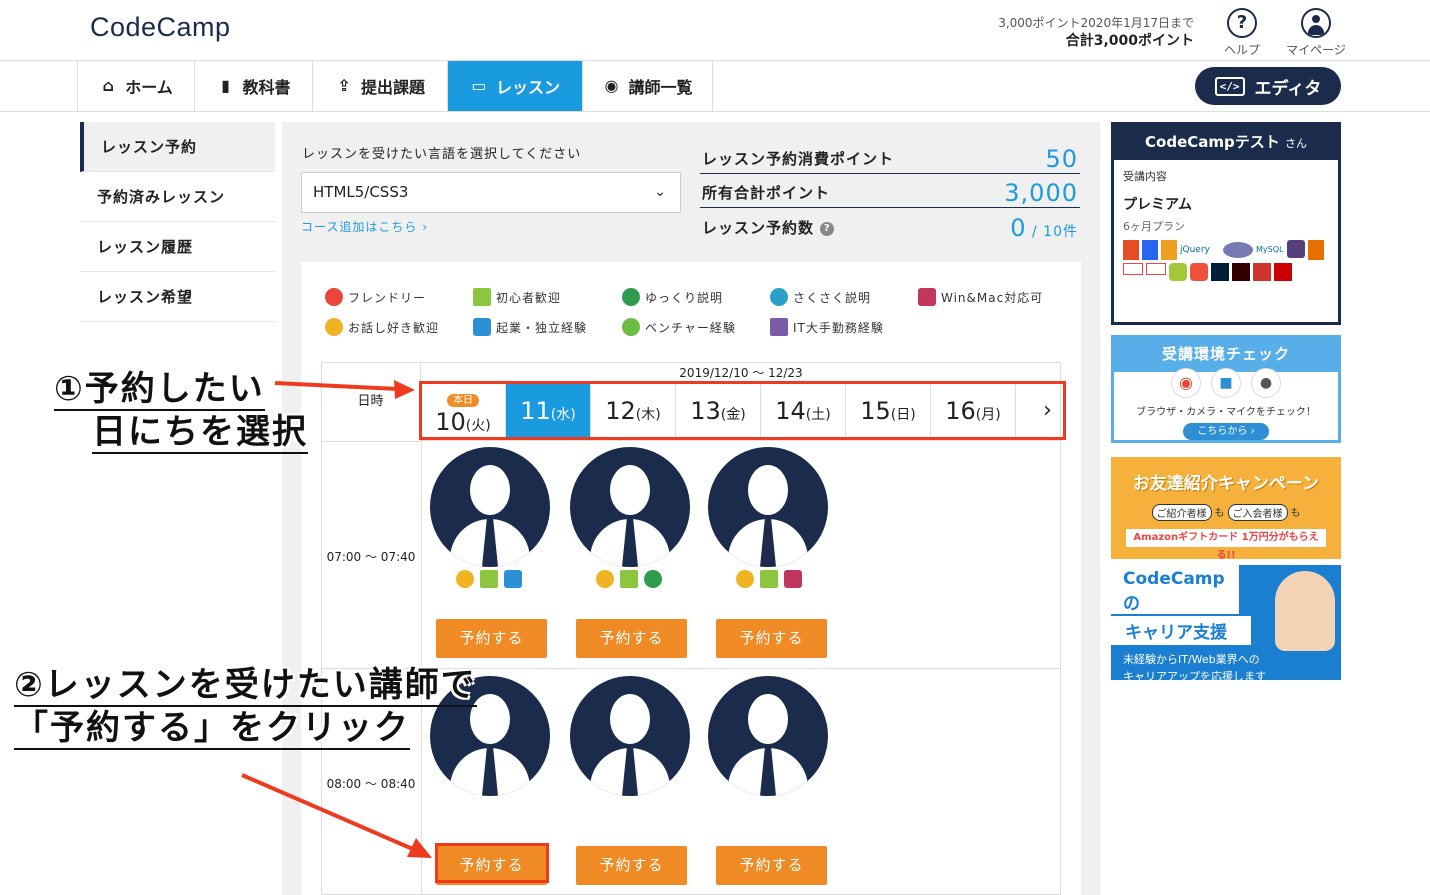  I want to click on arrow-head, so click(404, 389).